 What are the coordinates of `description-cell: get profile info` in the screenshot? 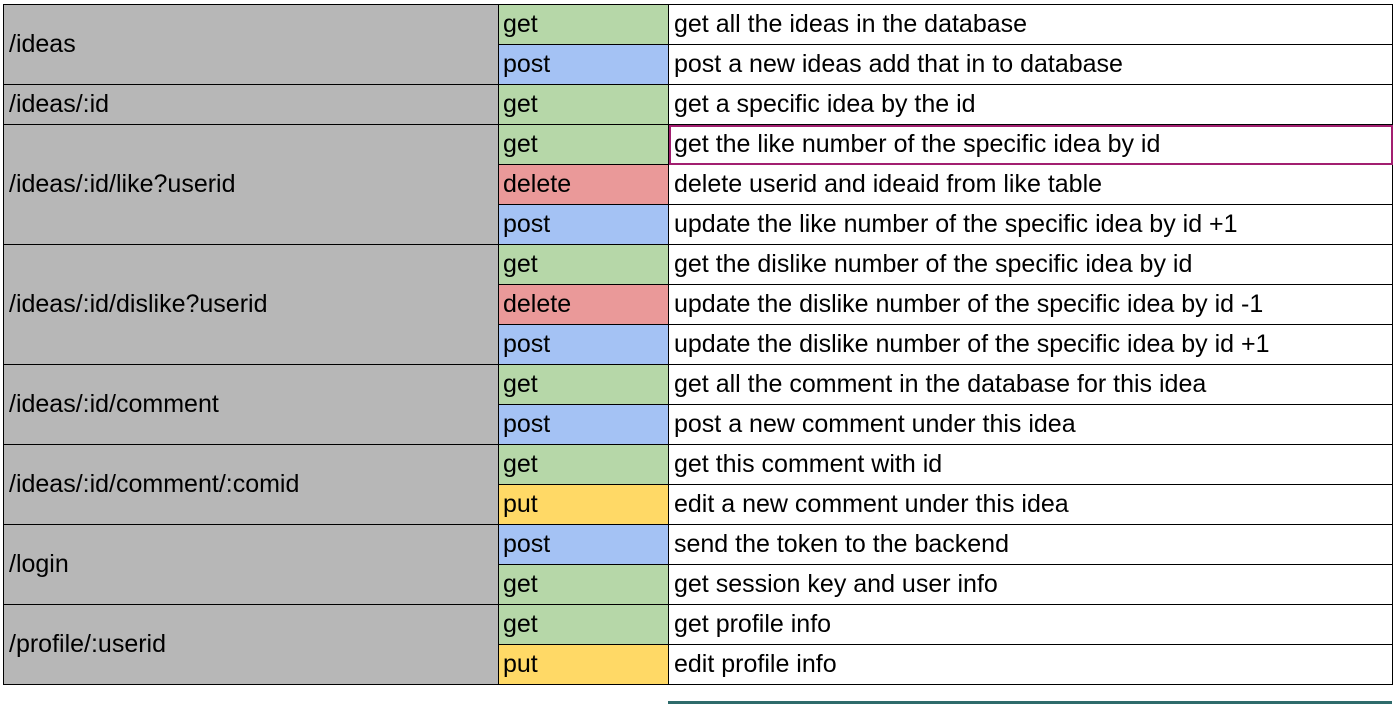 It's located at (1030, 624).